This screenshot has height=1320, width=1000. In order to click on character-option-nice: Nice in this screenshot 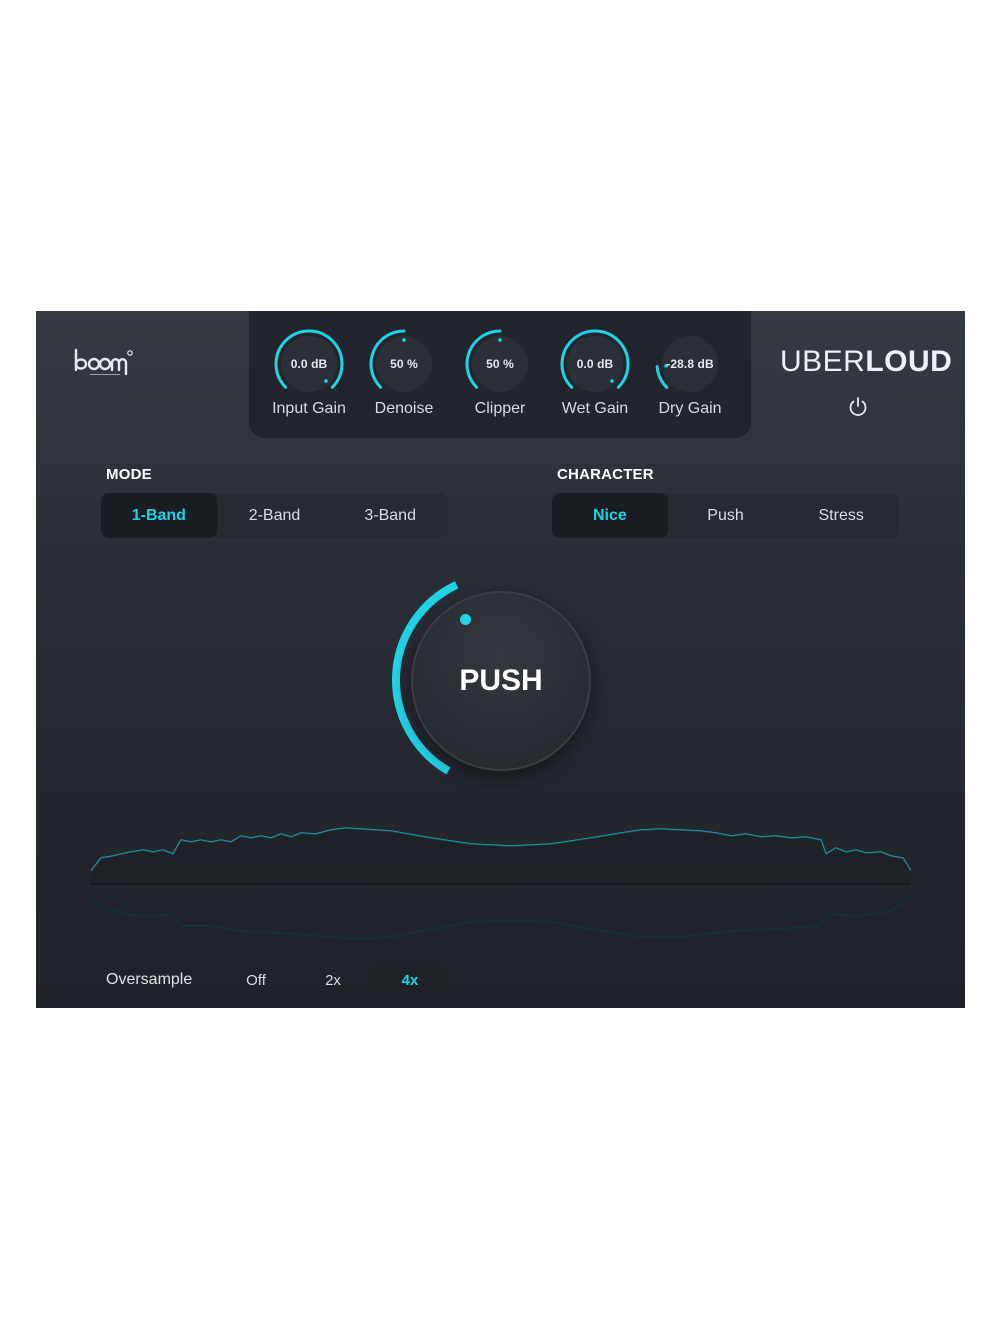, I will do `click(610, 515)`.